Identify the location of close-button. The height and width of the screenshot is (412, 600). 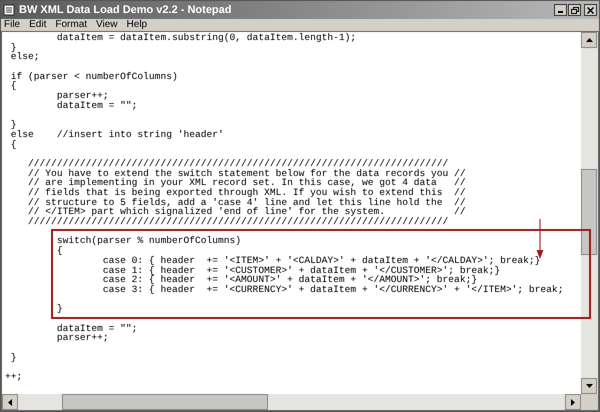
(590, 10).